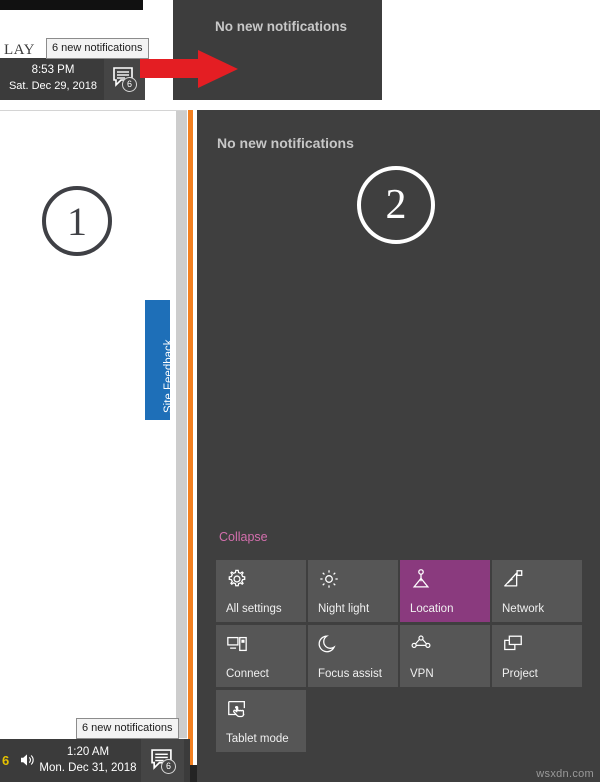  I want to click on notification-tooltip-bottom: 6 new notifications, so click(127, 728).